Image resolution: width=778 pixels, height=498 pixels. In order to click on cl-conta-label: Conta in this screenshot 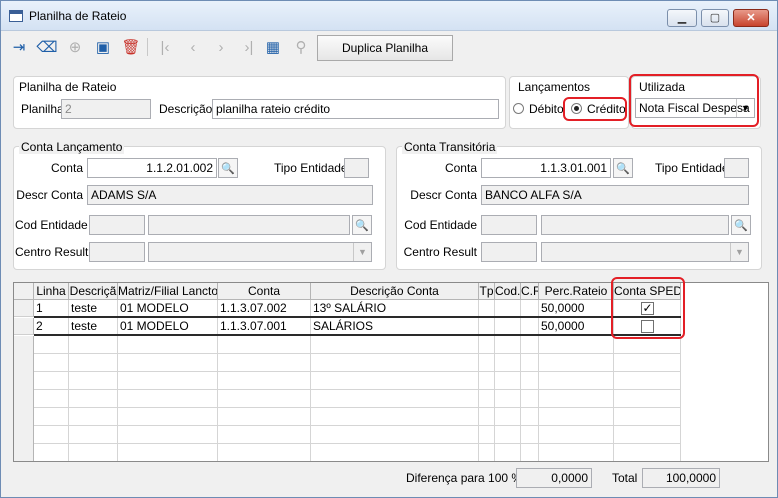, I will do `click(66, 168)`.